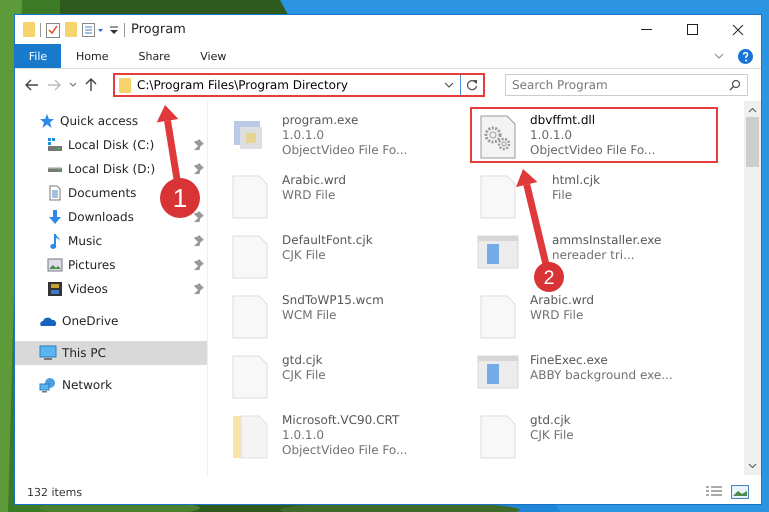  What do you see at coordinates (740, 492) in the screenshot?
I see `large-icons-view-icon` at bounding box center [740, 492].